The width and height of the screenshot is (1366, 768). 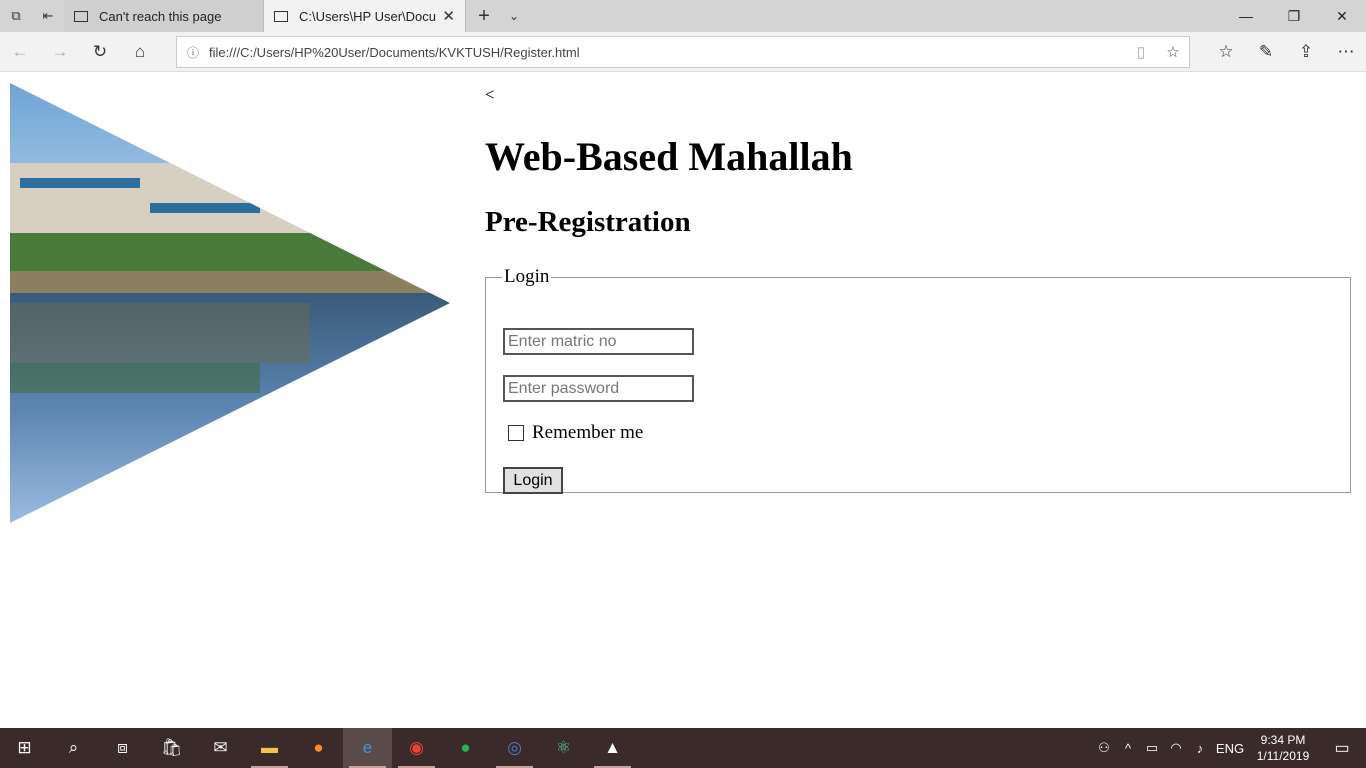 What do you see at coordinates (1176, 748) in the screenshot?
I see `wifi-icon: ◠` at bounding box center [1176, 748].